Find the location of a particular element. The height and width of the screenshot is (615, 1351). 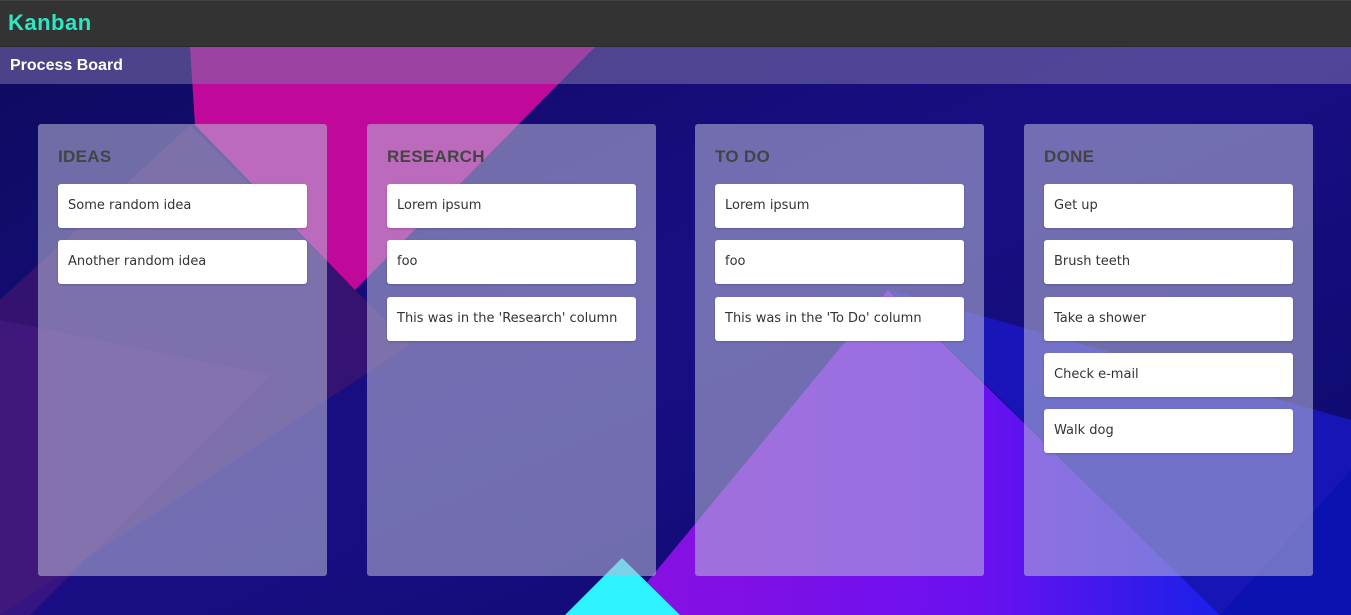

card: Another random idea is located at coordinates (182, 262).